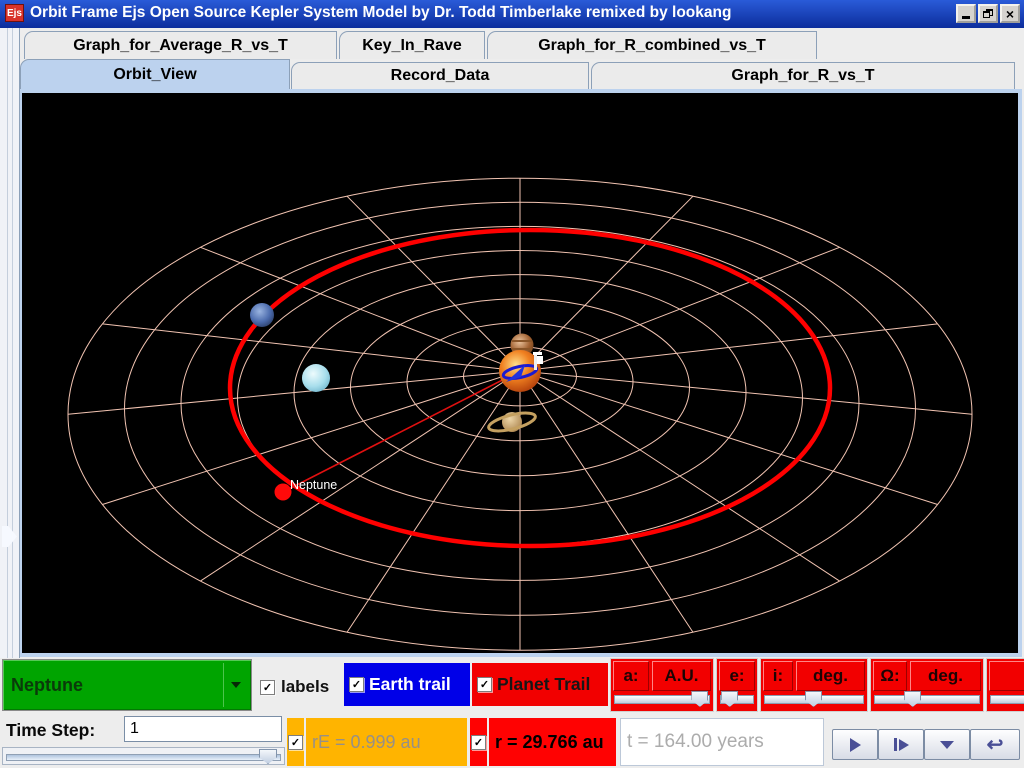 This screenshot has width=1024, height=768. I want to click on close-icon: ×, so click(1010, 13).